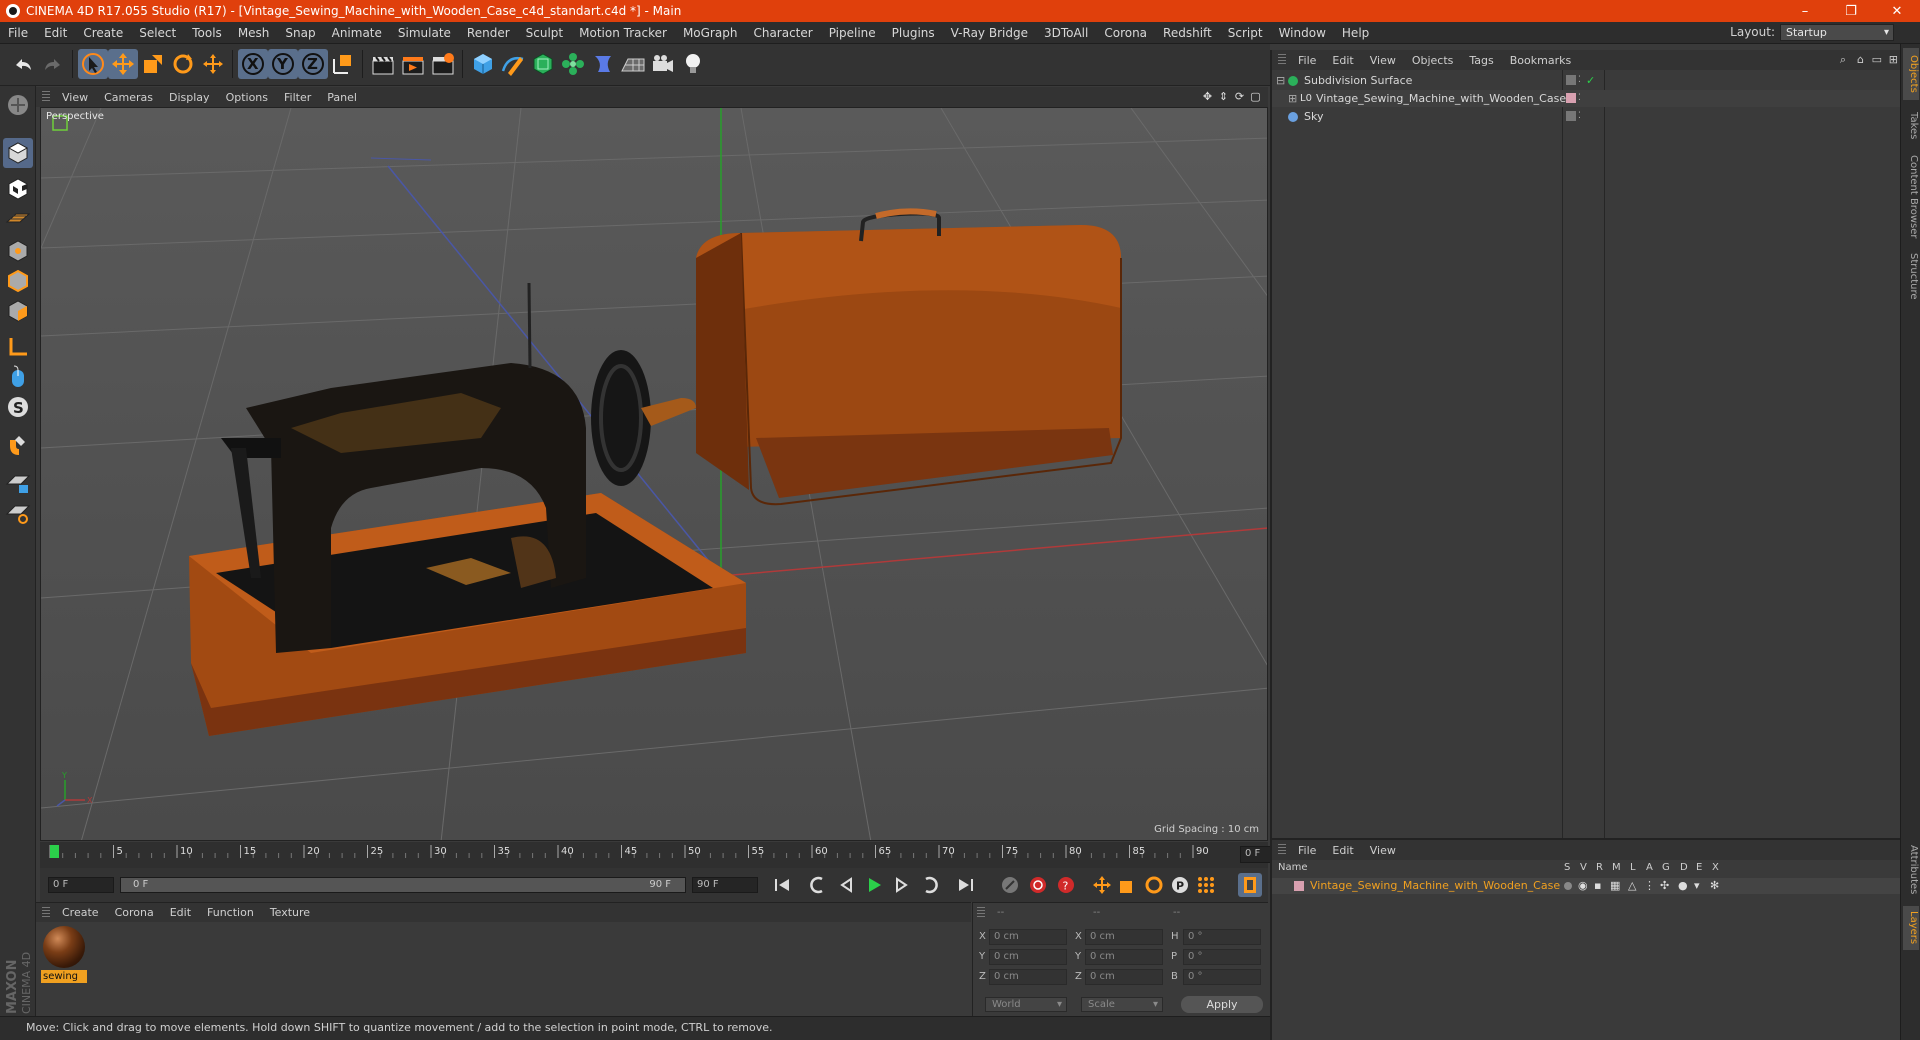  I want to click on column-expressions: E, so click(1699, 867).